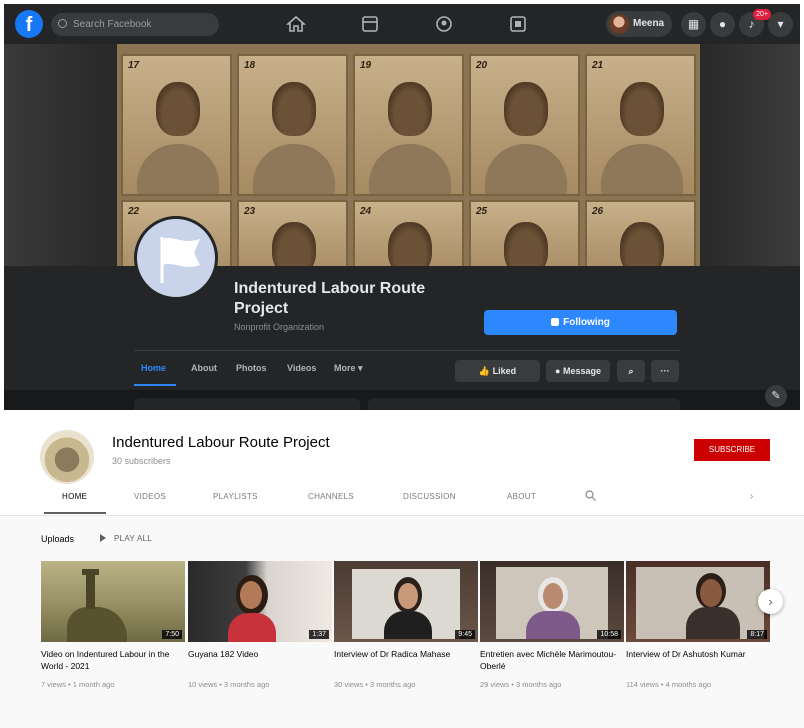  What do you see at coordinates (296, 24) in the screenshot?
I see `home-nav-icon` at bounding box center [296, 24].